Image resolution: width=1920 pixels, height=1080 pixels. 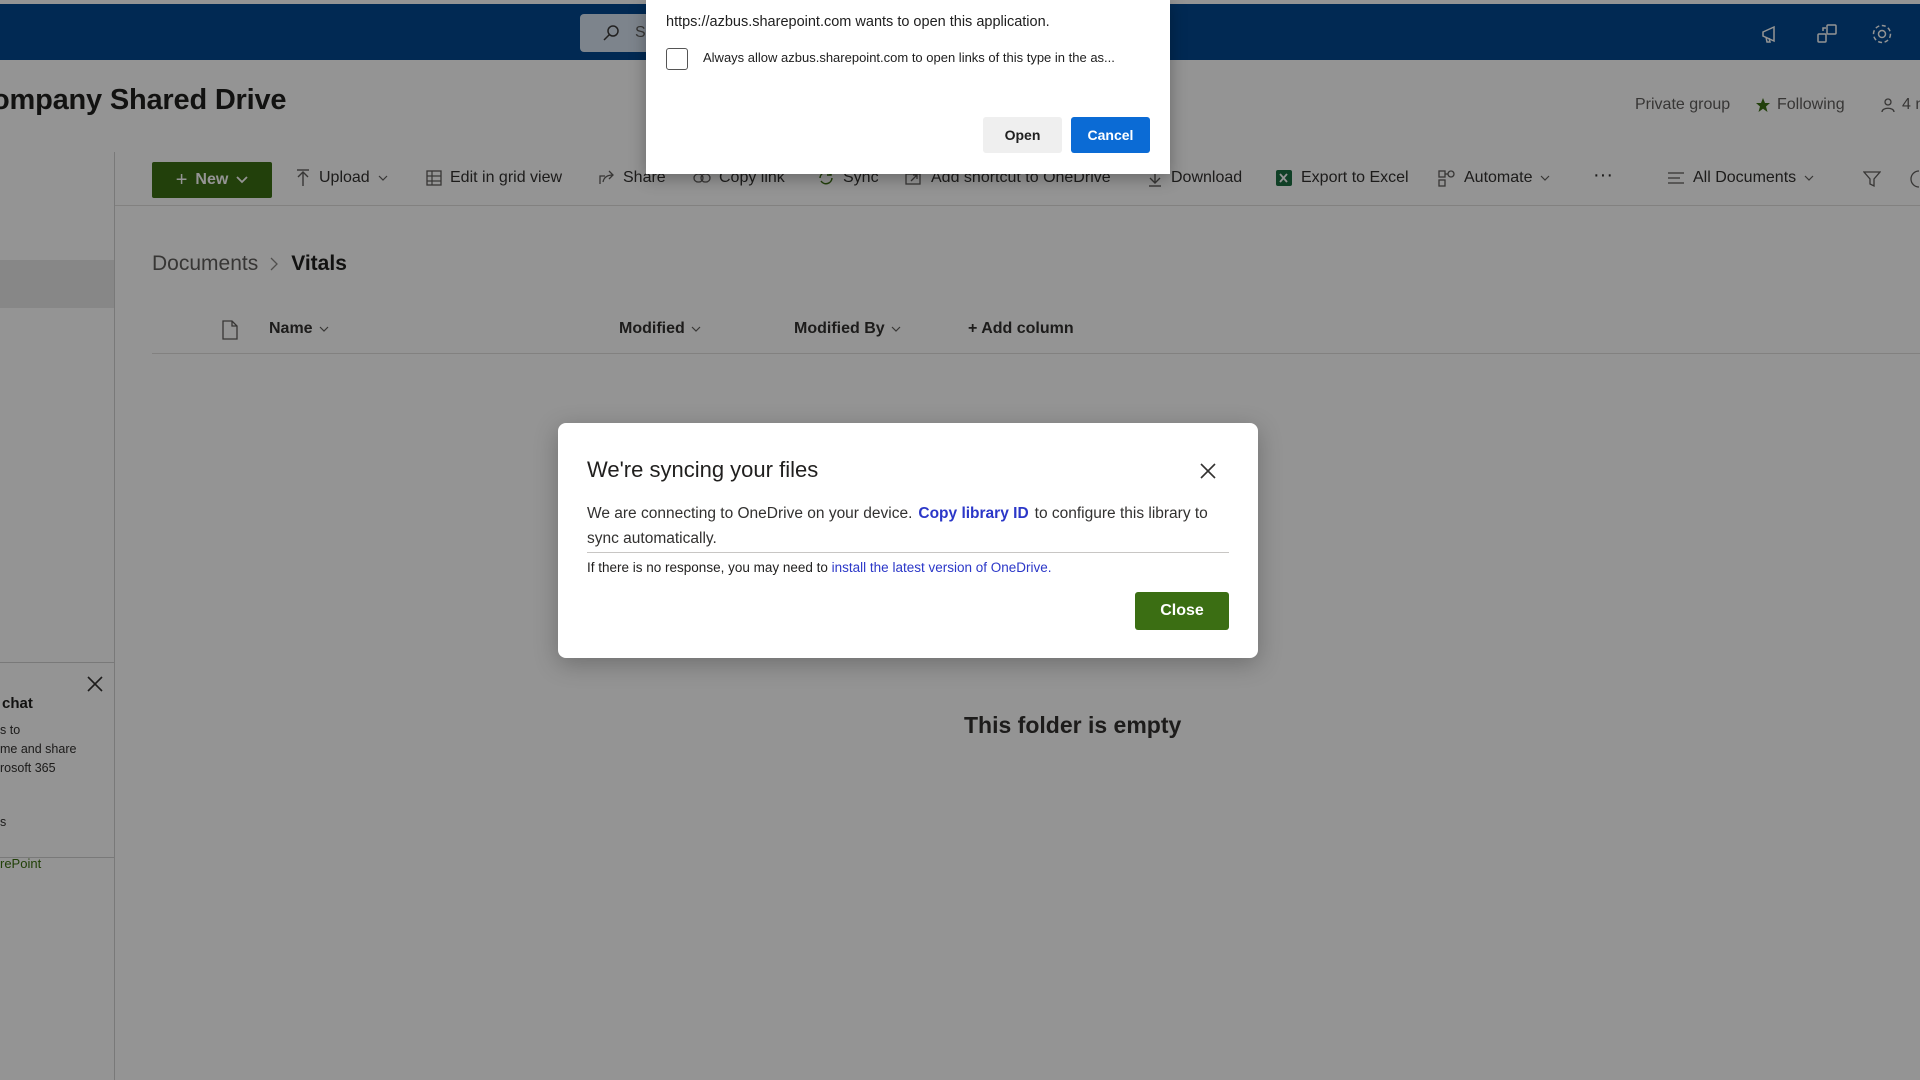 I want to click on close-button: Close, so click(x=1182, y=611).